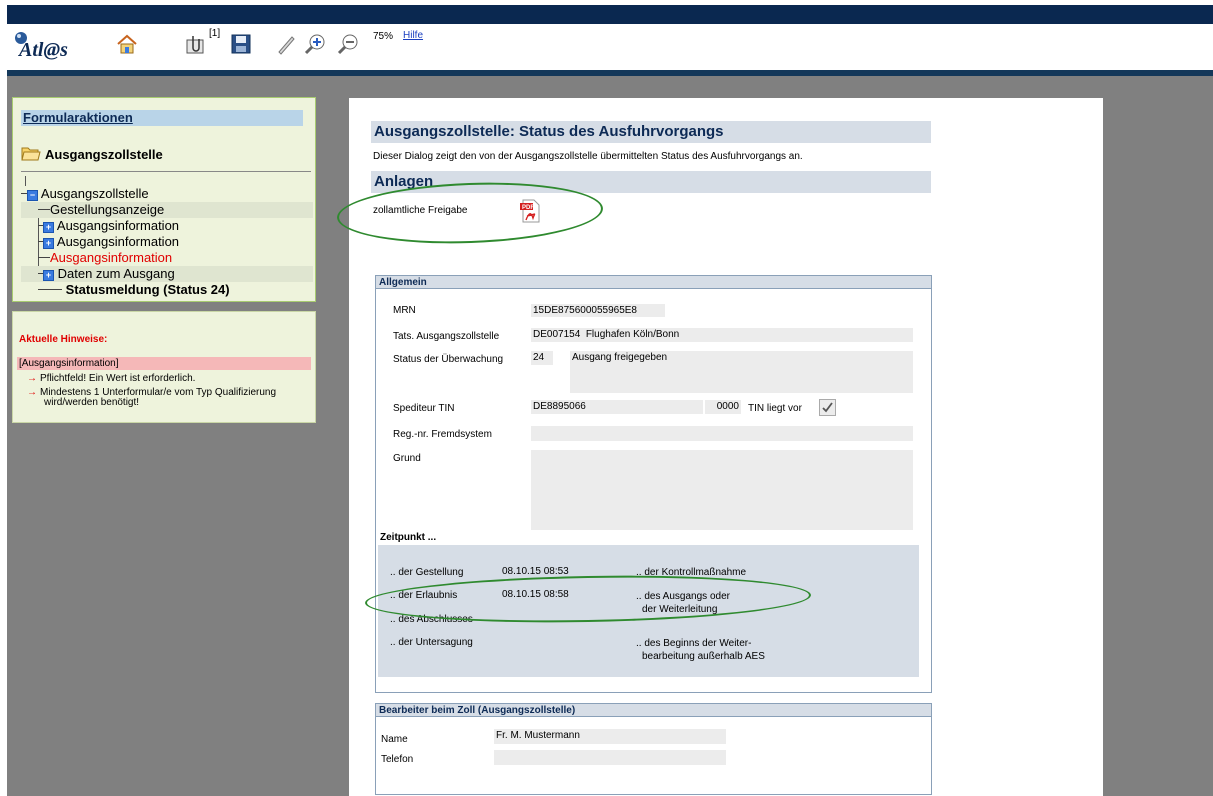 The width and height of the screenshot is (1213, 796). Describe the element at coordinates (722, 335) in the screenshot. I see `tats-ausgangszollstelle-field: DE007154 Flughafen Köln/Bonn` at that location.